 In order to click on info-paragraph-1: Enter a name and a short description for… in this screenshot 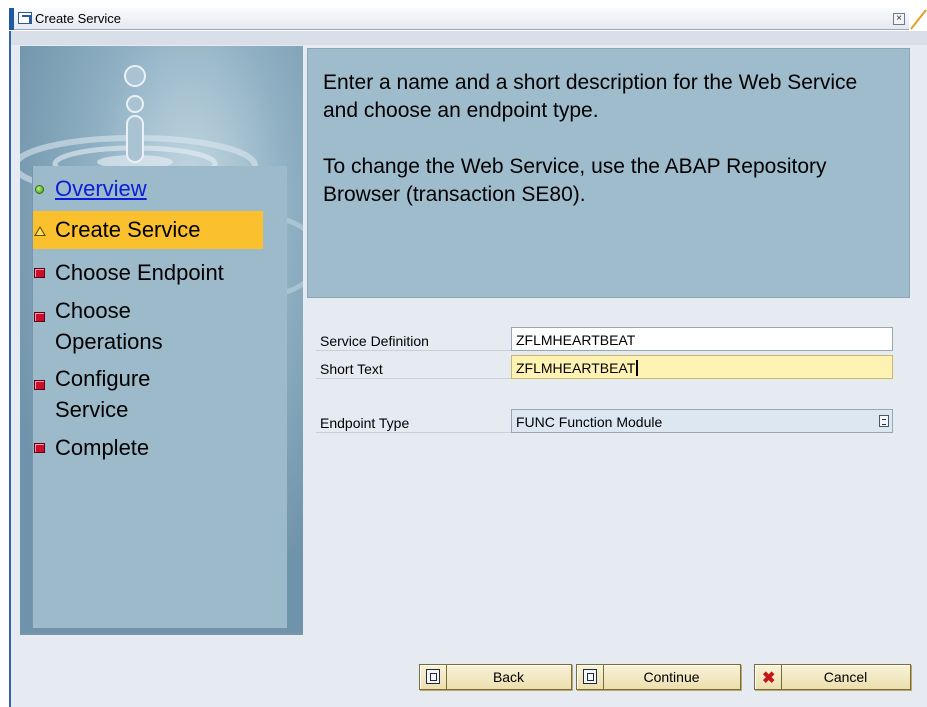, I will do `click(590, 96)`.